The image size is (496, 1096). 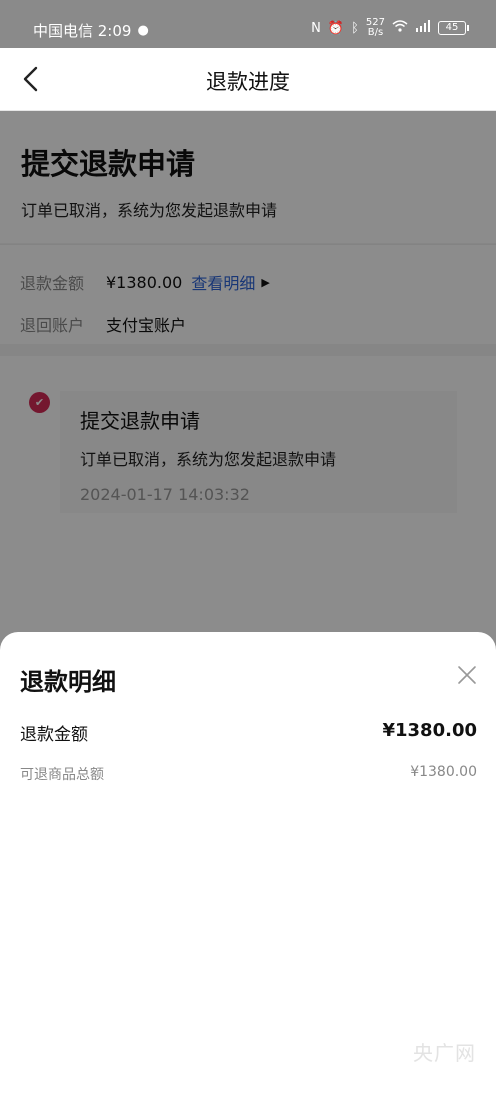 I want to click on sheet-title: 退款明细, so click(x=68, y=682).